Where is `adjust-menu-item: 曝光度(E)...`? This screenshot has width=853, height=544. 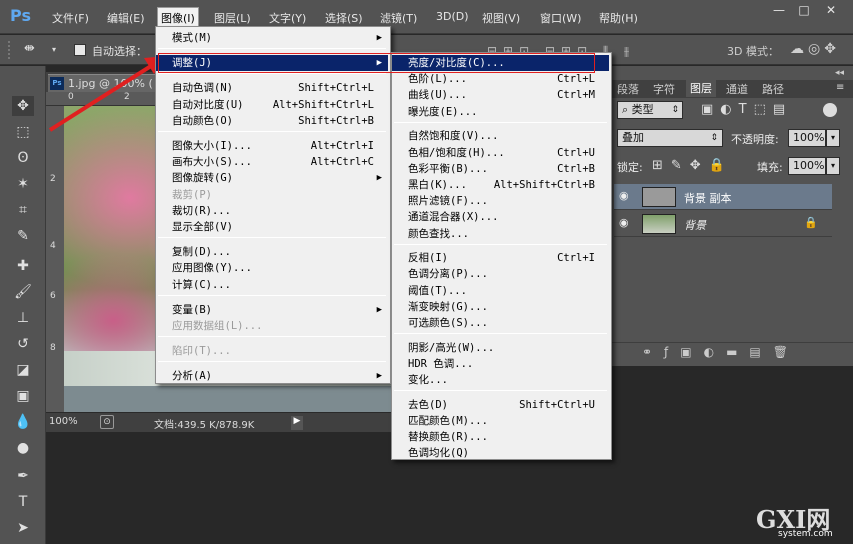 adjust-menu-item: 曝光度(E)... is located at coordinates (500, 112).